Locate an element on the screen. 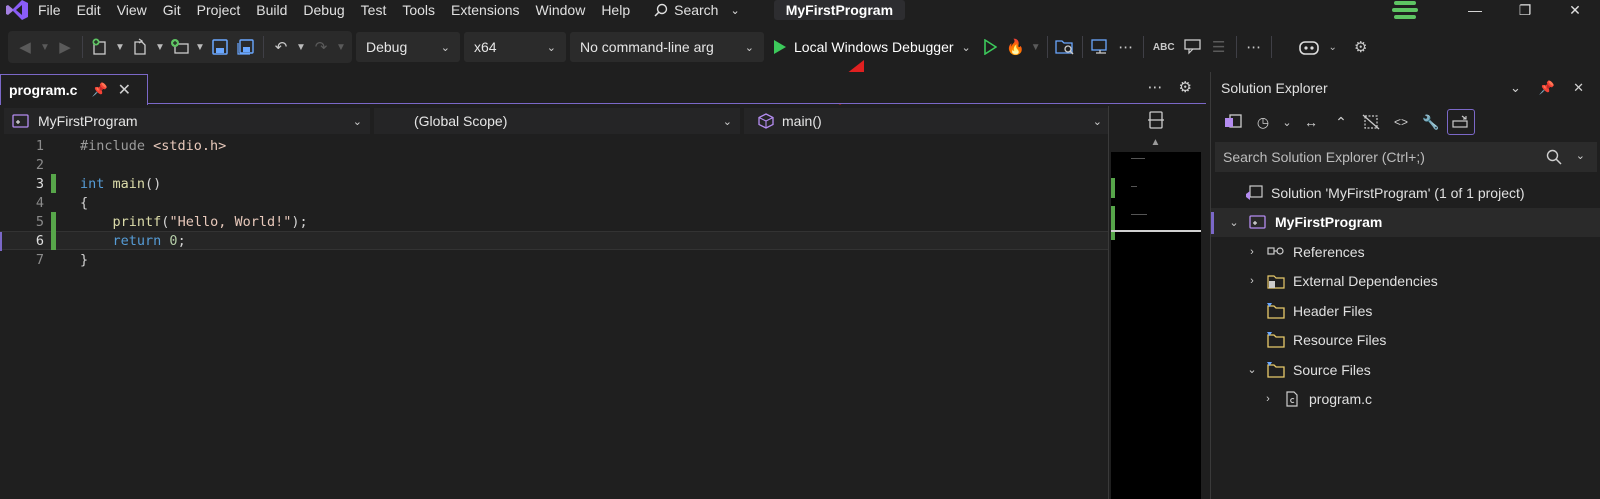  redo-icon: ↷ is located at coordinates (321, 47).